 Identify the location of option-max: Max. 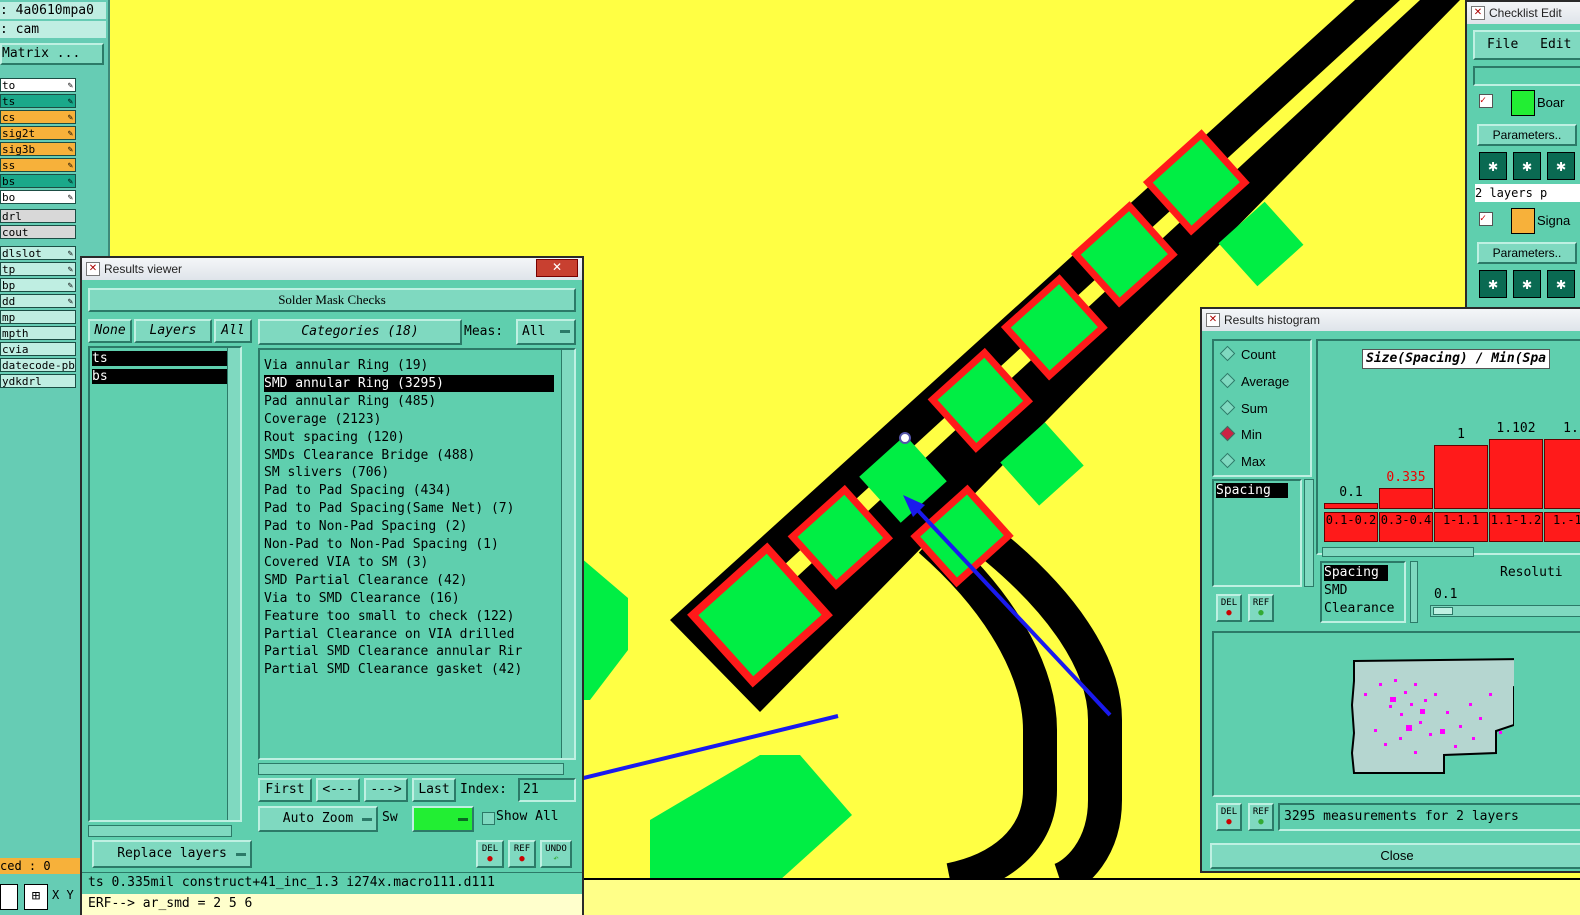
(1242, 461).